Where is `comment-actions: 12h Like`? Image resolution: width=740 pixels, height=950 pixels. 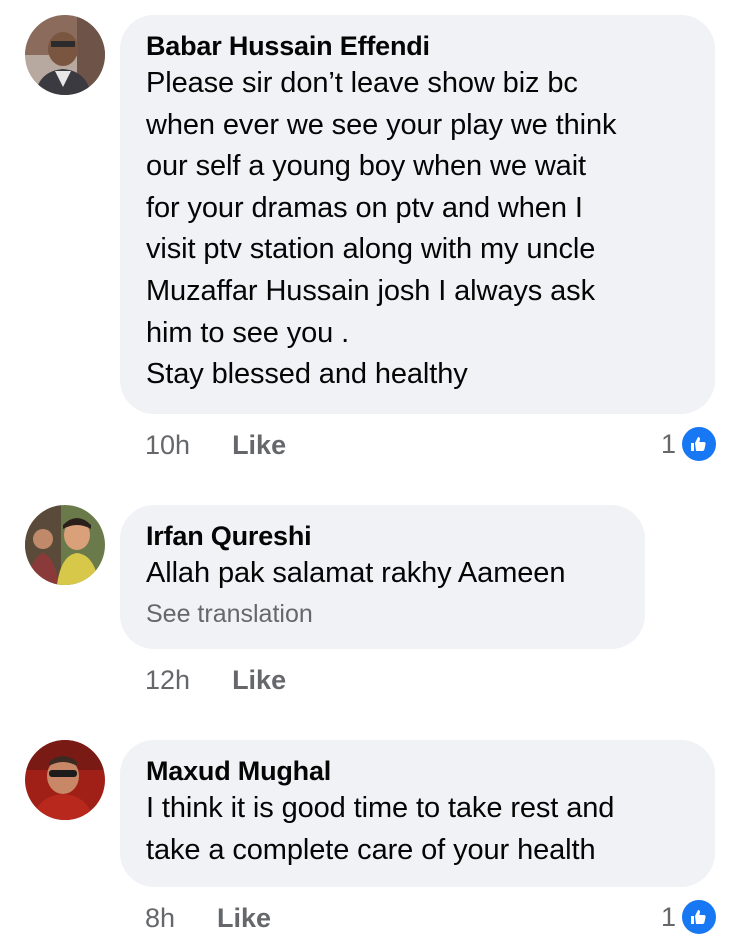 comment-actions: 12h Like is located at coordinates (215, 680).